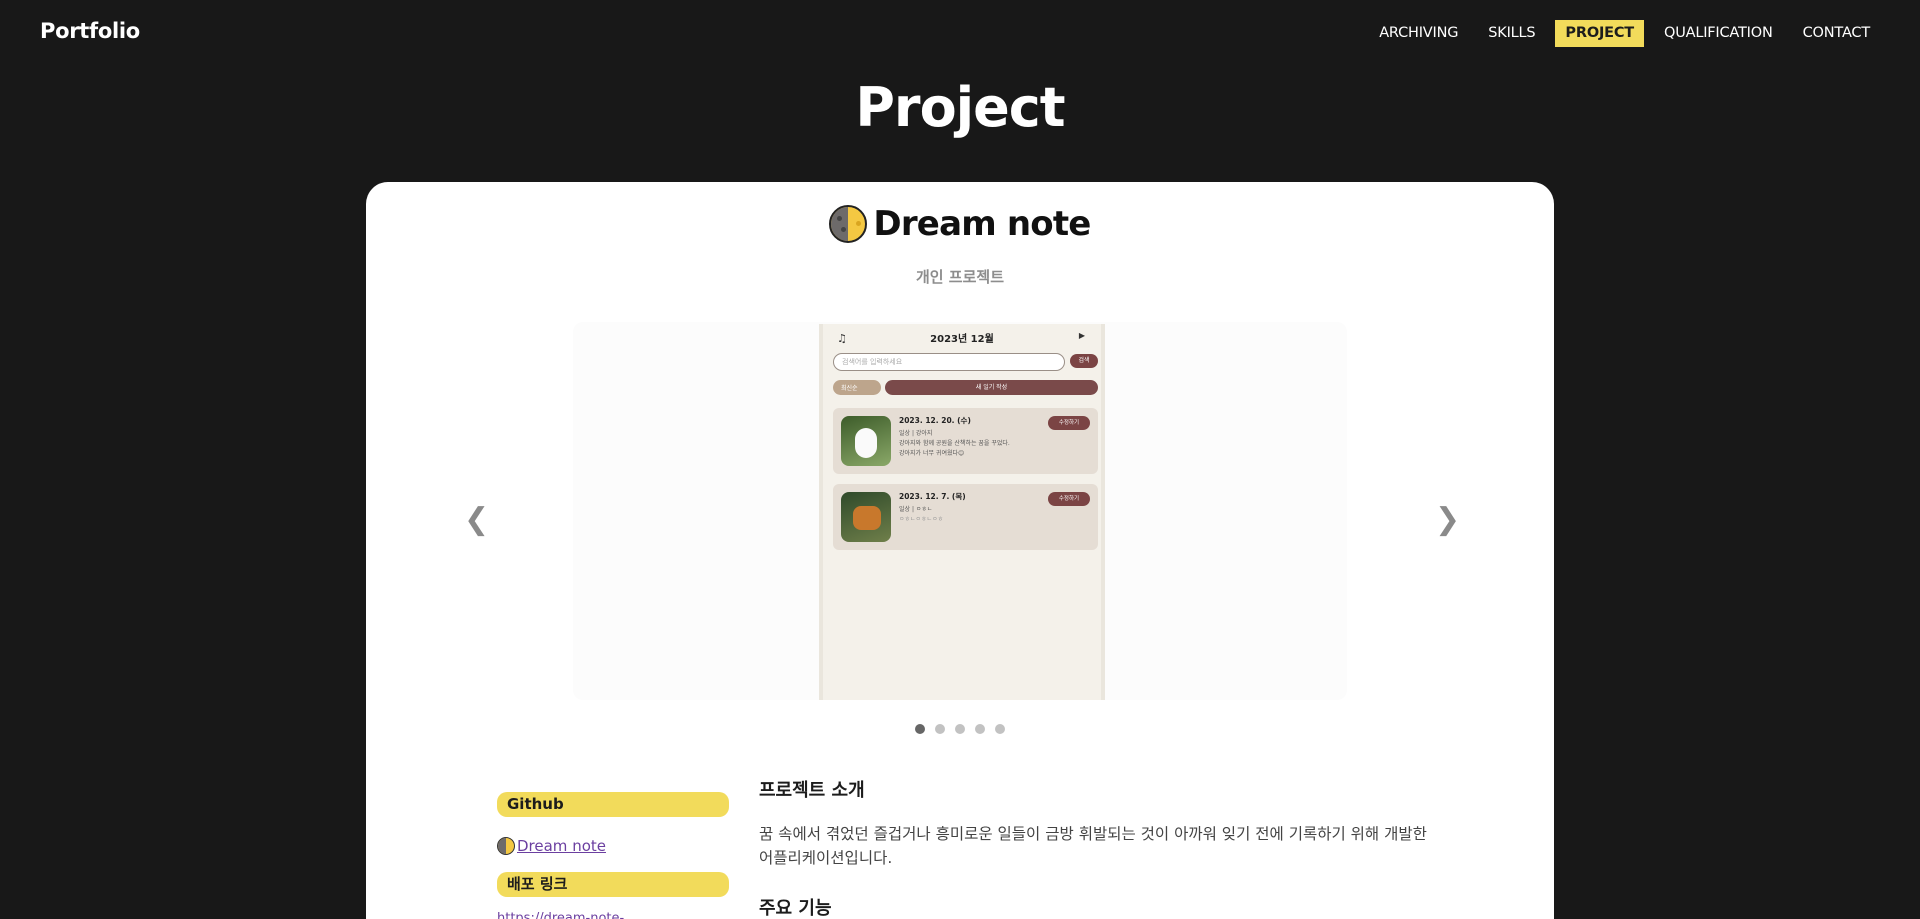  What do you see at coordinates (613, 915) in the screenshot?
I see `deploy-link: https://dream-note-2023.vercel.app` at bounding box center [613, 915].